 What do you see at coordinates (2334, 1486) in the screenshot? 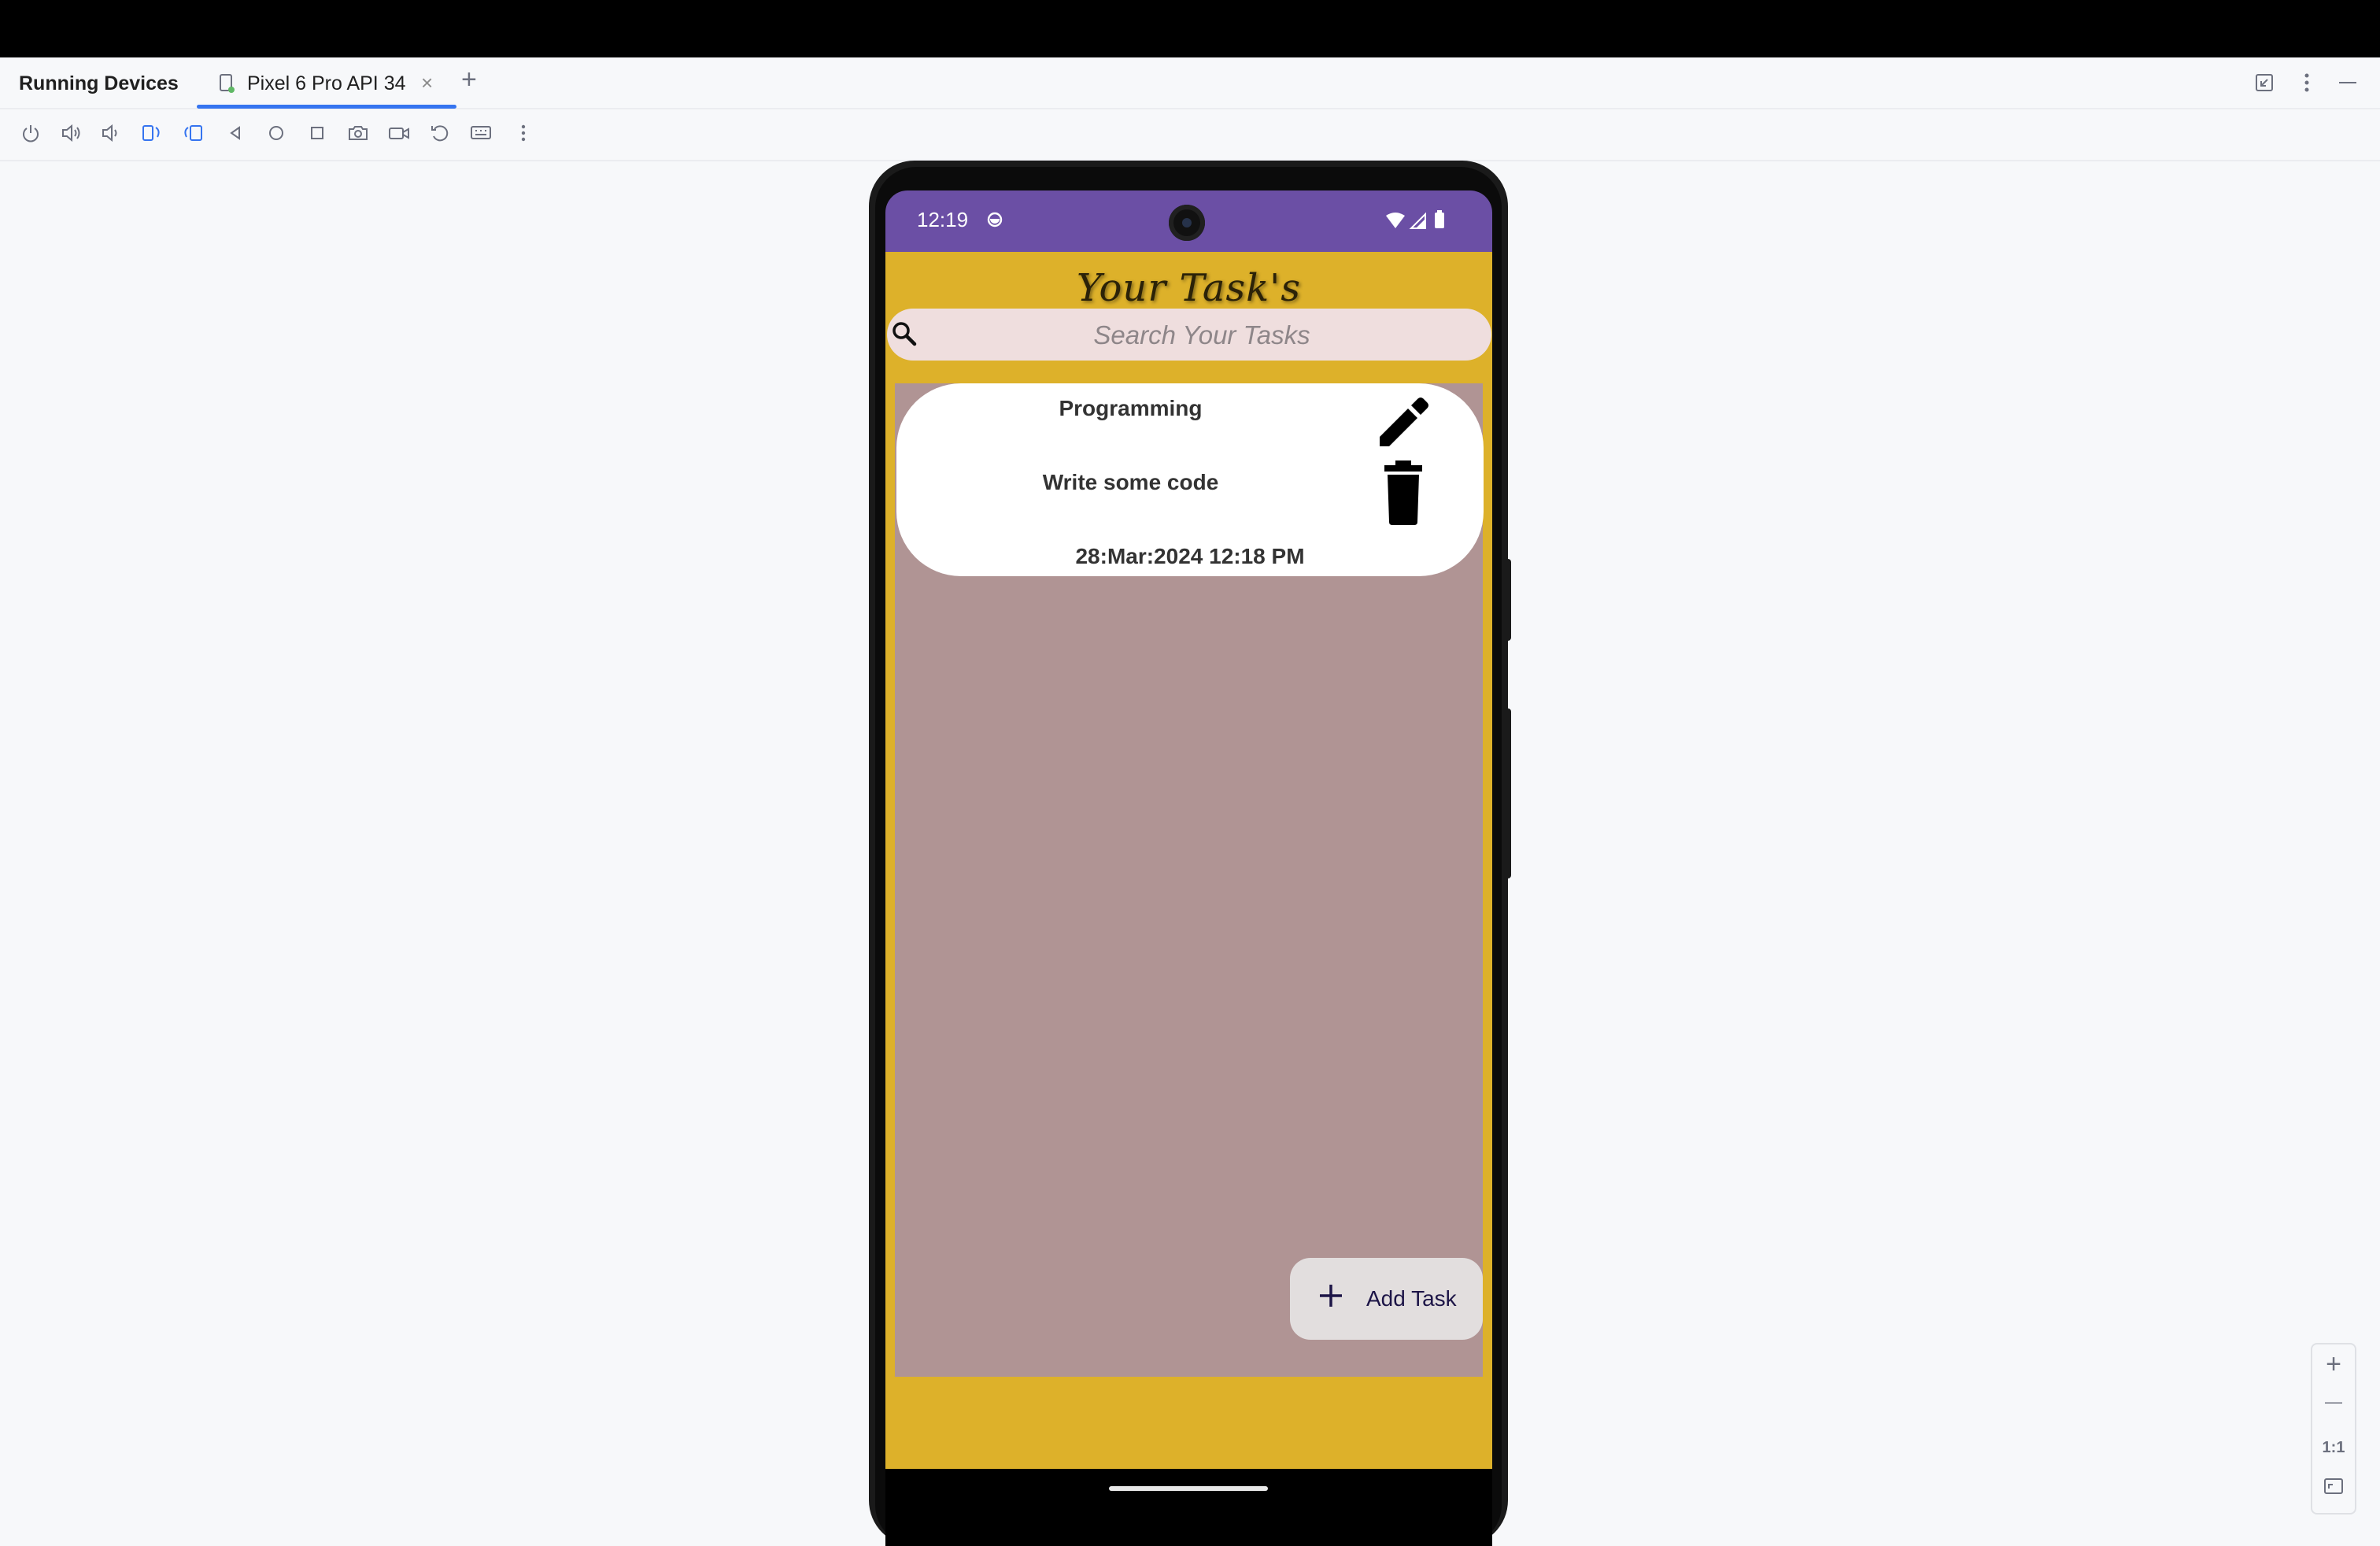
I see `fit-screen-icon` at bounding box center [2334, 1486].